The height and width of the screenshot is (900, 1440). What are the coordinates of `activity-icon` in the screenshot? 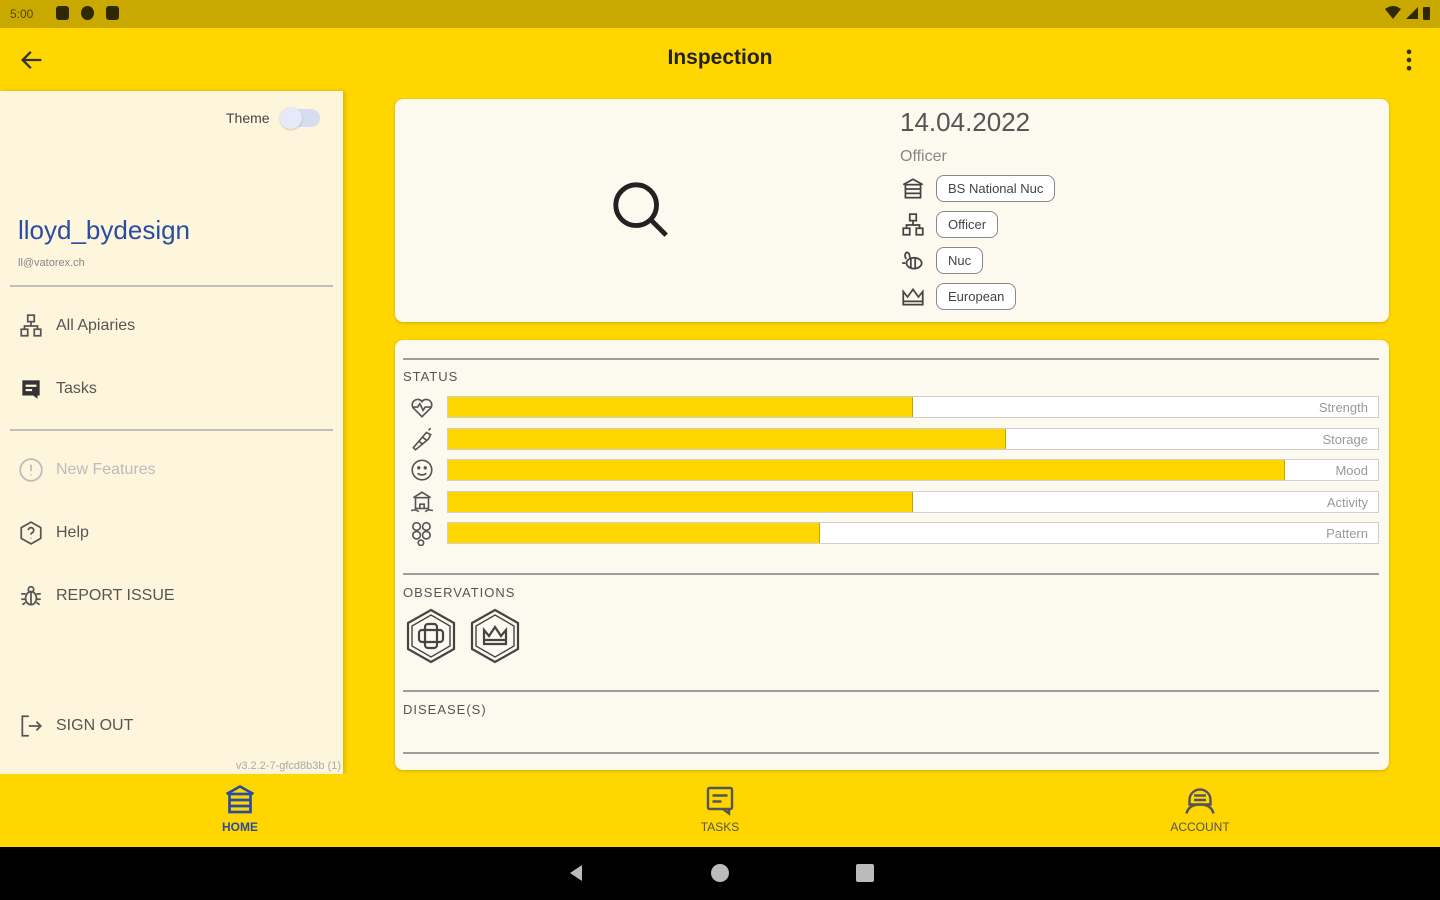 It's located at (422, 502).